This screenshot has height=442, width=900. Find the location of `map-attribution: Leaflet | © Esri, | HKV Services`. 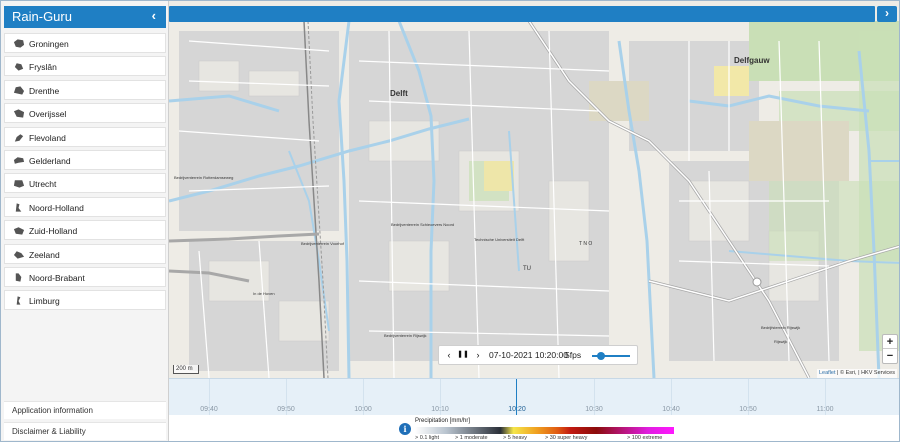

map-attribution: Leaflet | © Esri, | HKV Services is located at coordinates (857, 373).